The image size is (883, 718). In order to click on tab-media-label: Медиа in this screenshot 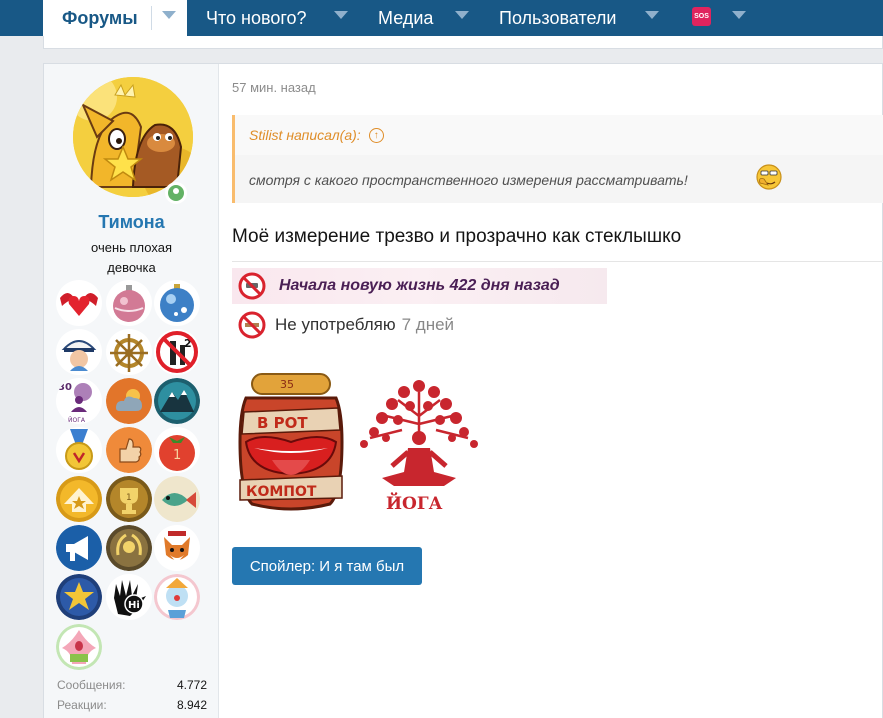, I will do `click(406, 17)`.